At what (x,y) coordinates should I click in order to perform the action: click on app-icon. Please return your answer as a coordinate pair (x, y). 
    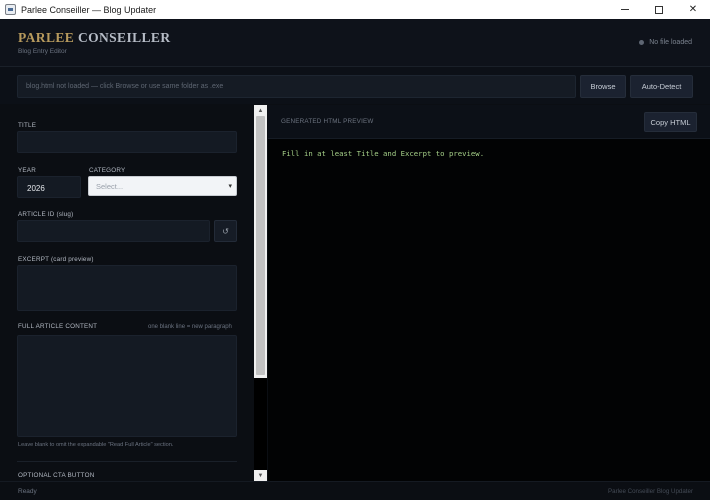
    Looking at the image, I should click on (10, 9).